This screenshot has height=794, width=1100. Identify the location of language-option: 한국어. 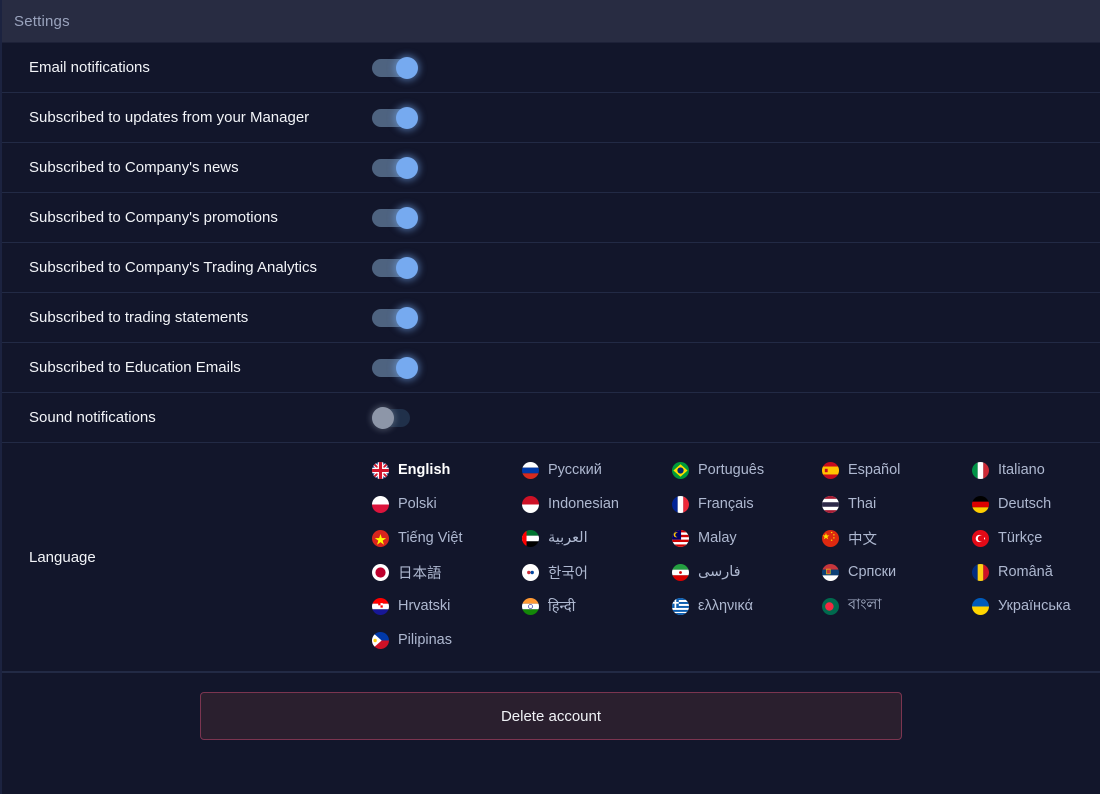
(597, 572).